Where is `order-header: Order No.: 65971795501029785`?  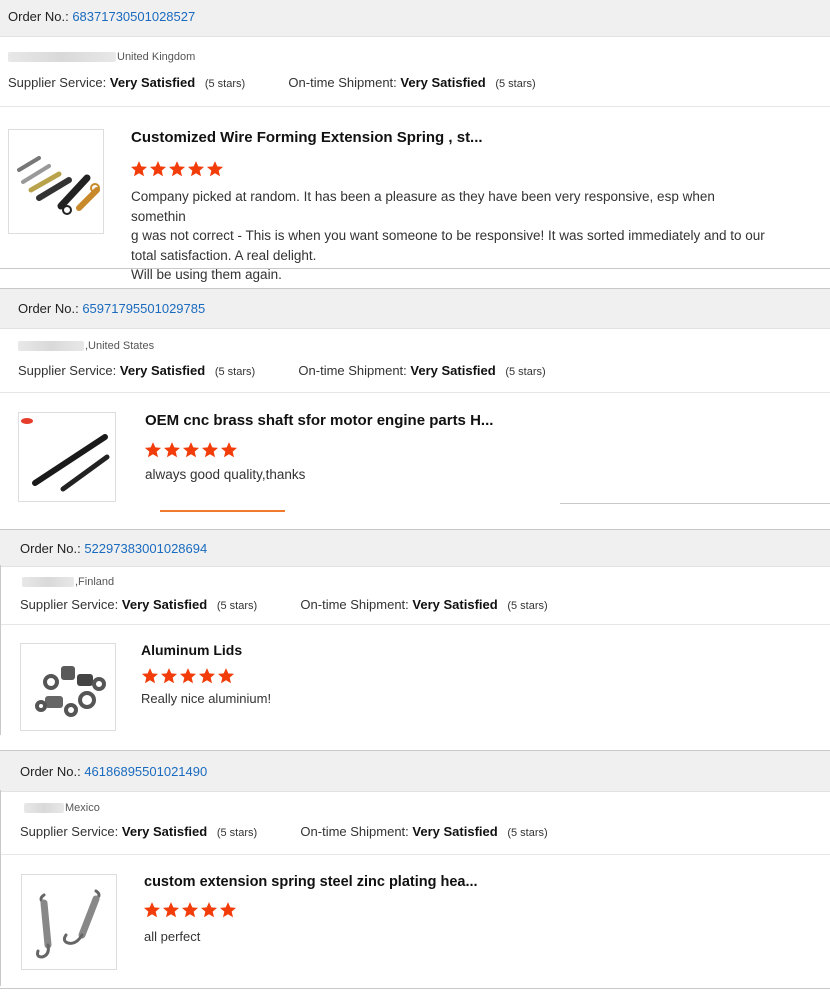
order-header: Order No.: 65971795501029785 is located at coordinates (415, 308).